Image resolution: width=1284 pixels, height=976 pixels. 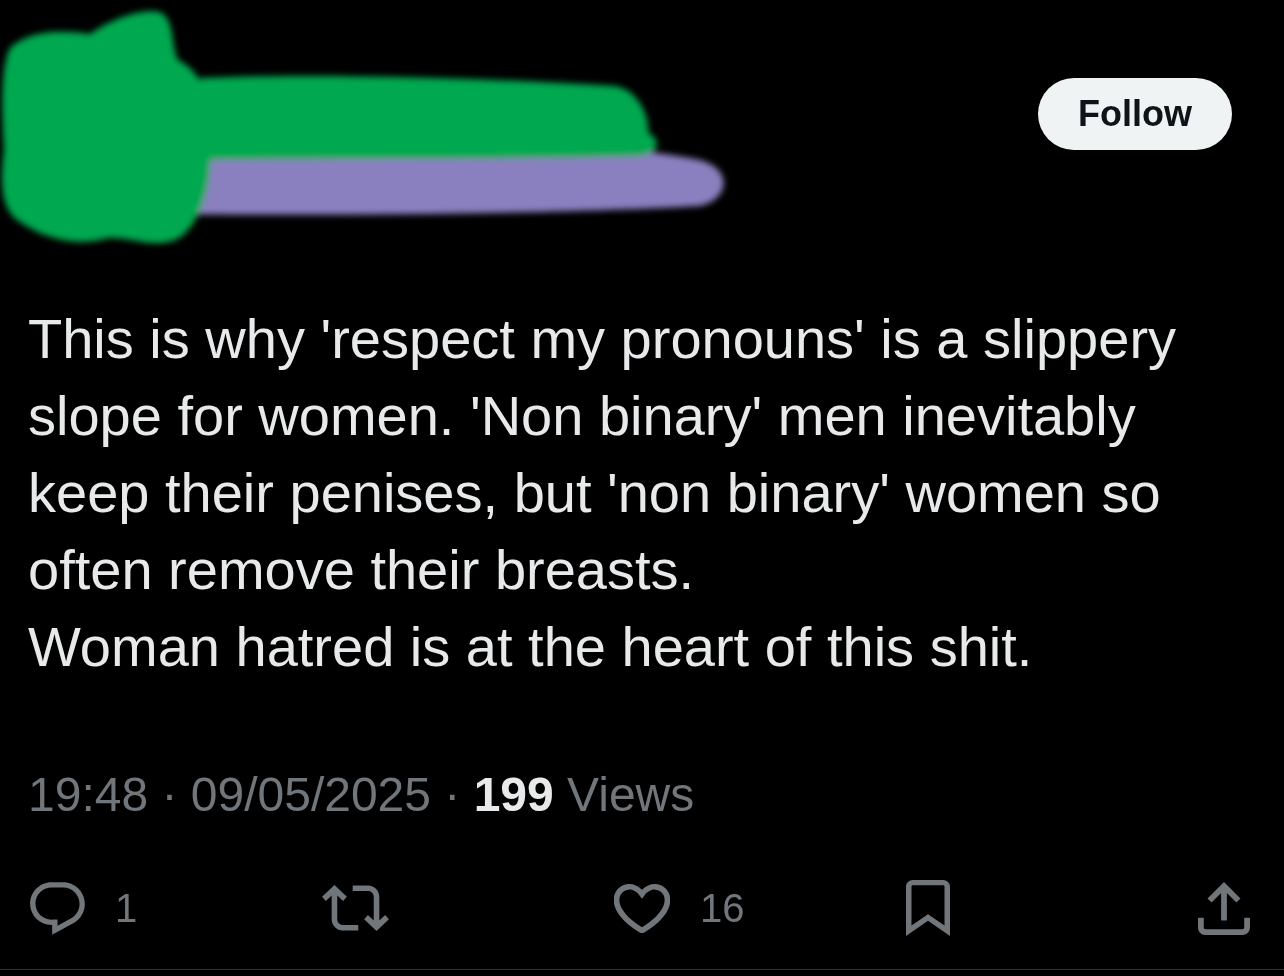 I want to click on bookmark-button, so click(x=928, y=908).